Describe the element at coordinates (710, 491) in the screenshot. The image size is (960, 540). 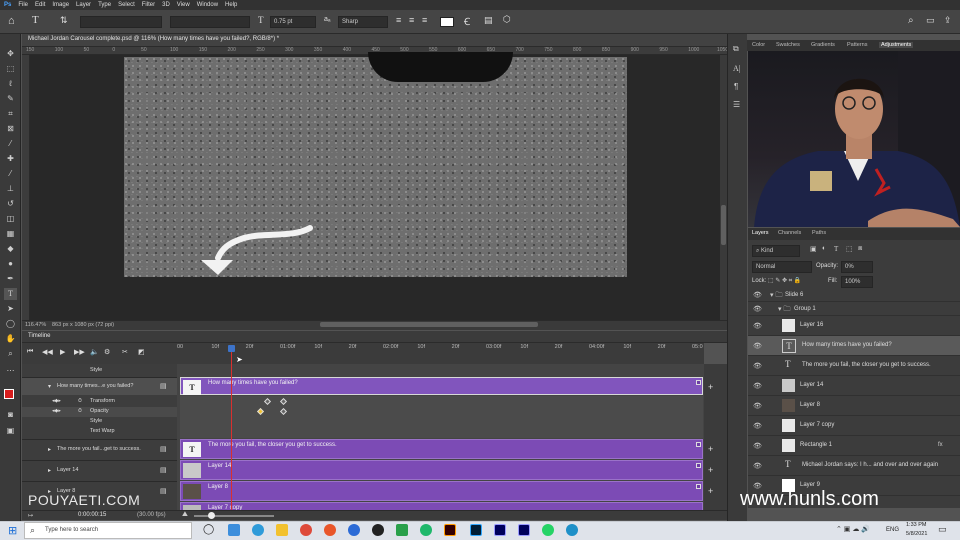
I see `add-media-icon: +` at that location.